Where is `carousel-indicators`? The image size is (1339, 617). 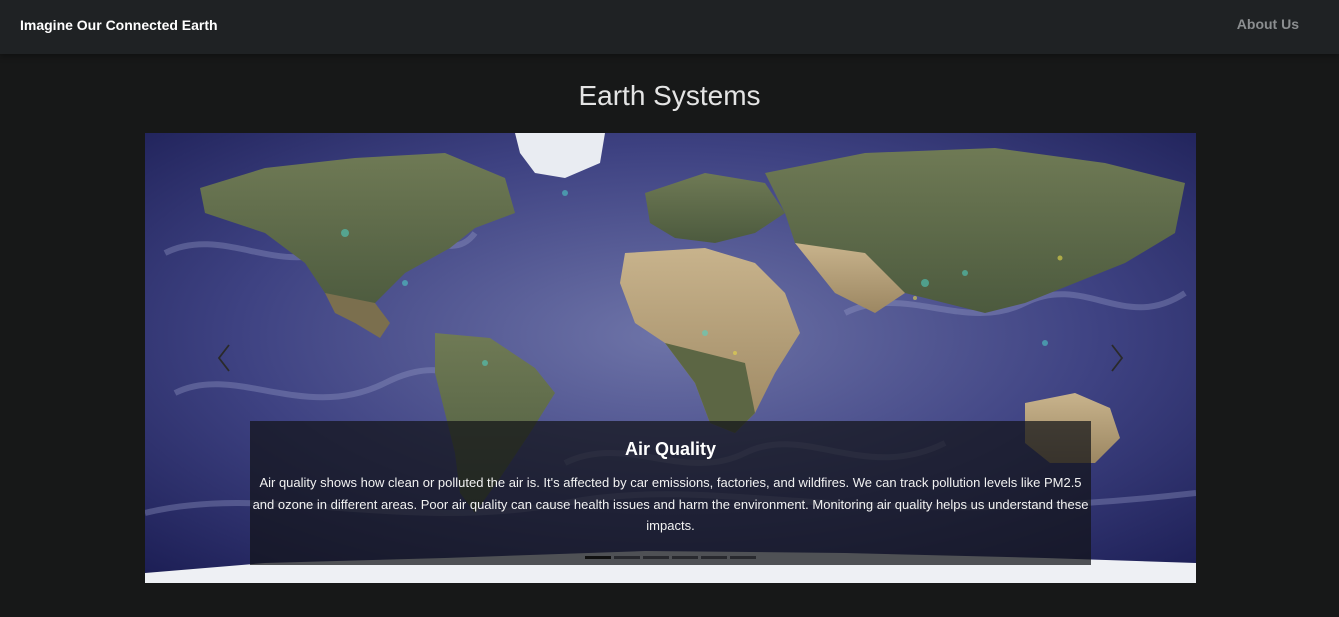 carousel-indicators is located at coordinates (670, 557).